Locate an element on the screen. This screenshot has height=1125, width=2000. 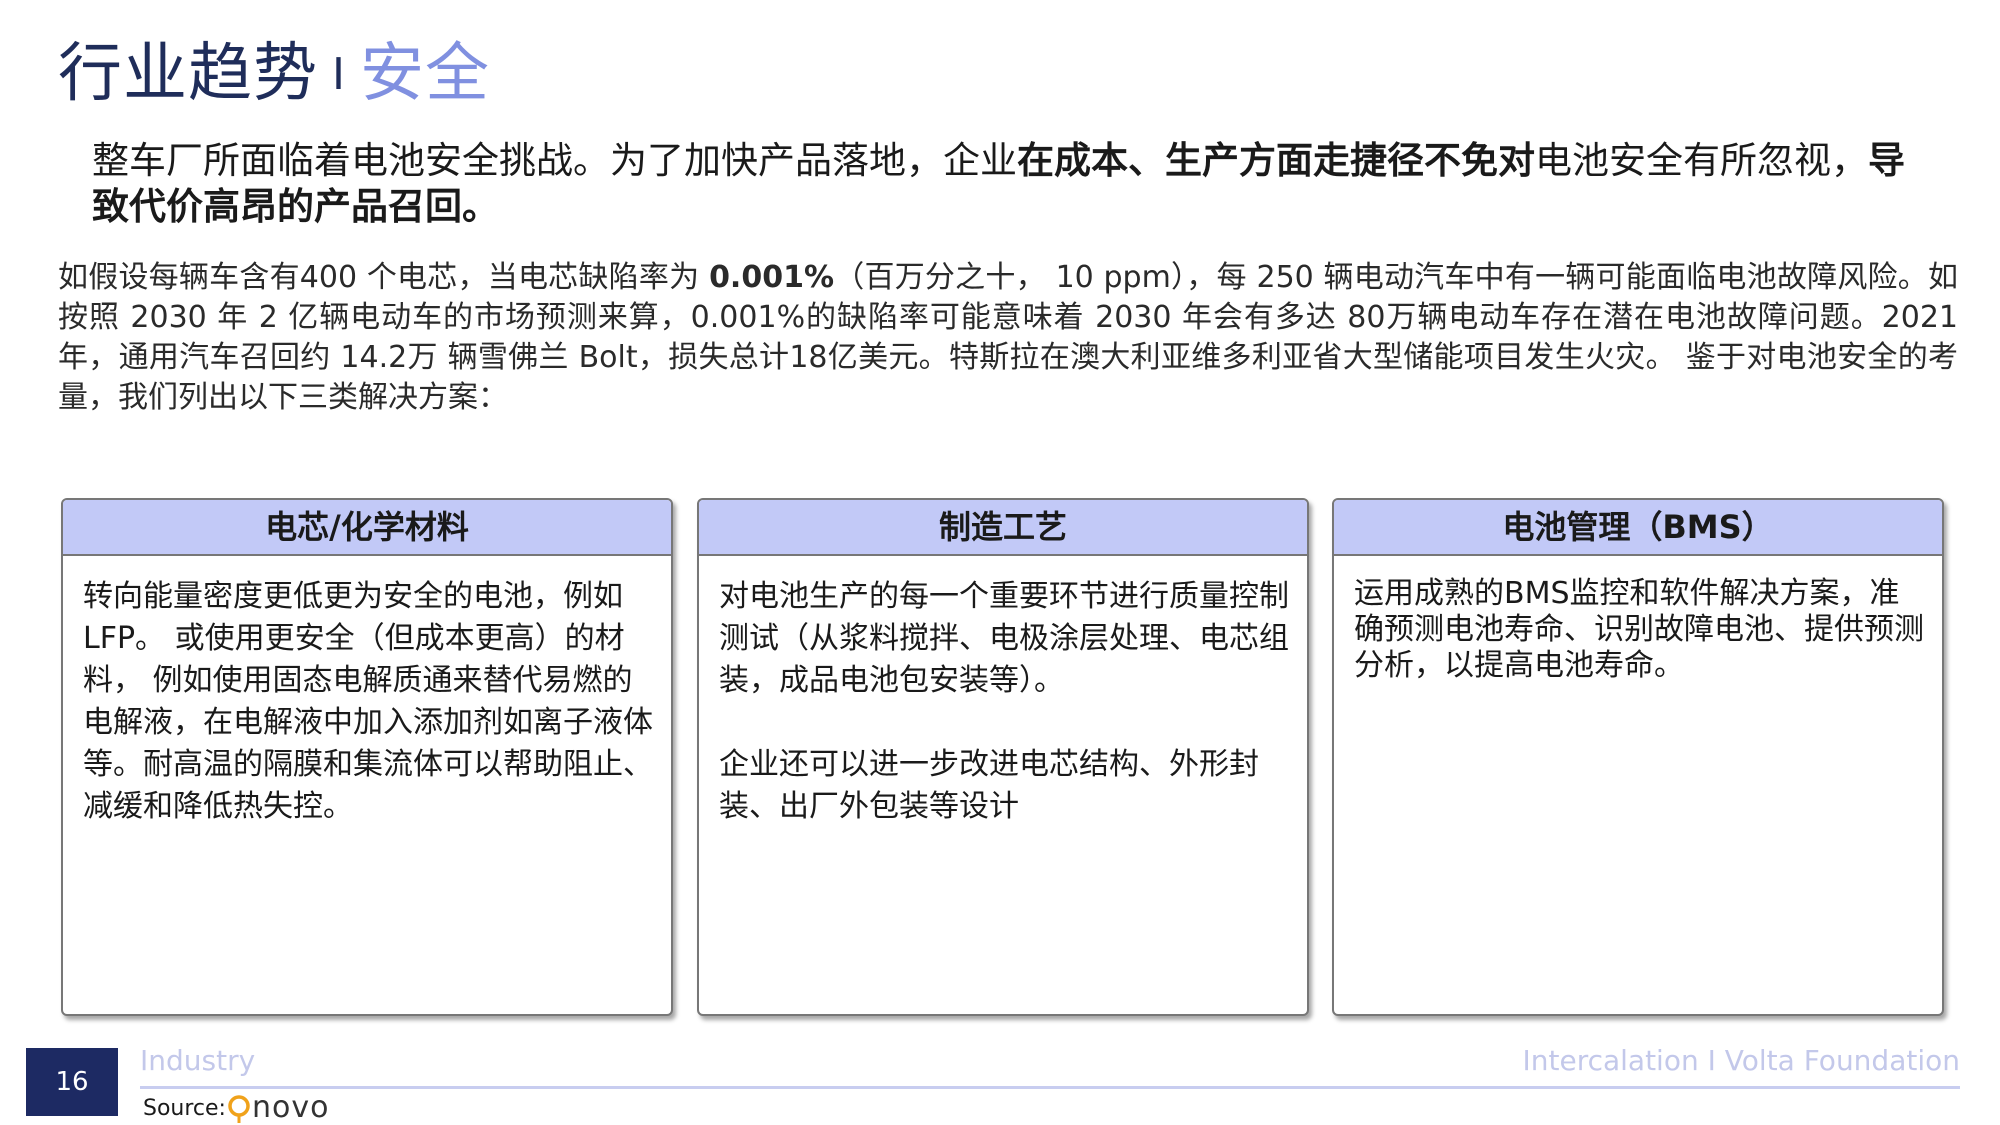
lead-bold-1: 在成本、生产方面走捷径不免对 is located at coordinates (1276, 160).